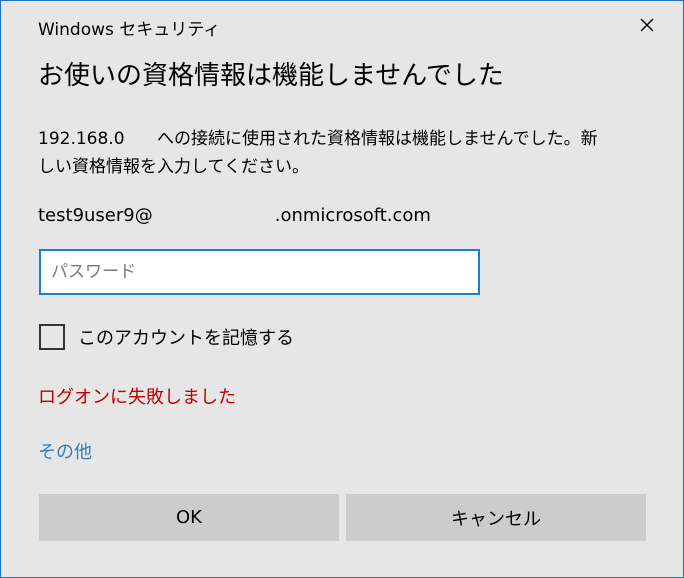 The height and width of the screenshot is (578, 684). What do you see at coordinates (173, 167) in the screenshot?
I see `message-line-2: しい資格情報を入力してください。` at bounding box center [173, 167].